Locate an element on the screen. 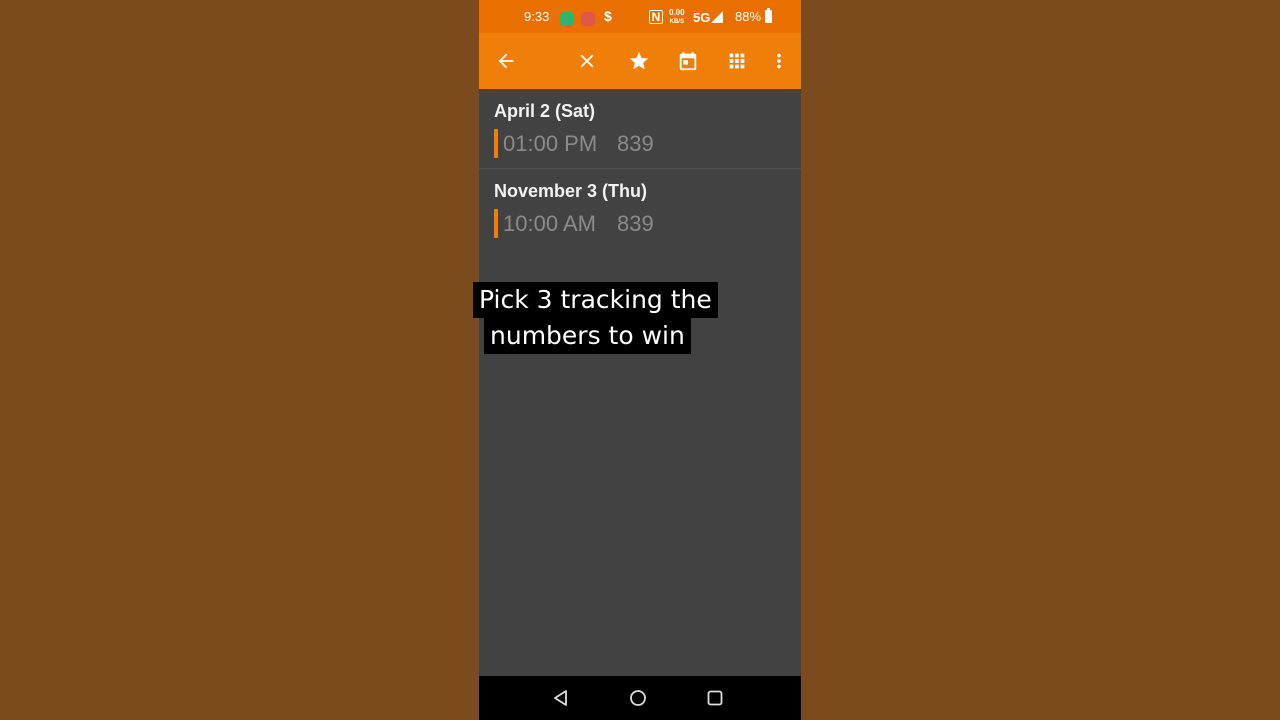  network-speed: 0.00 KB/S is located at coordinates (677, 17).